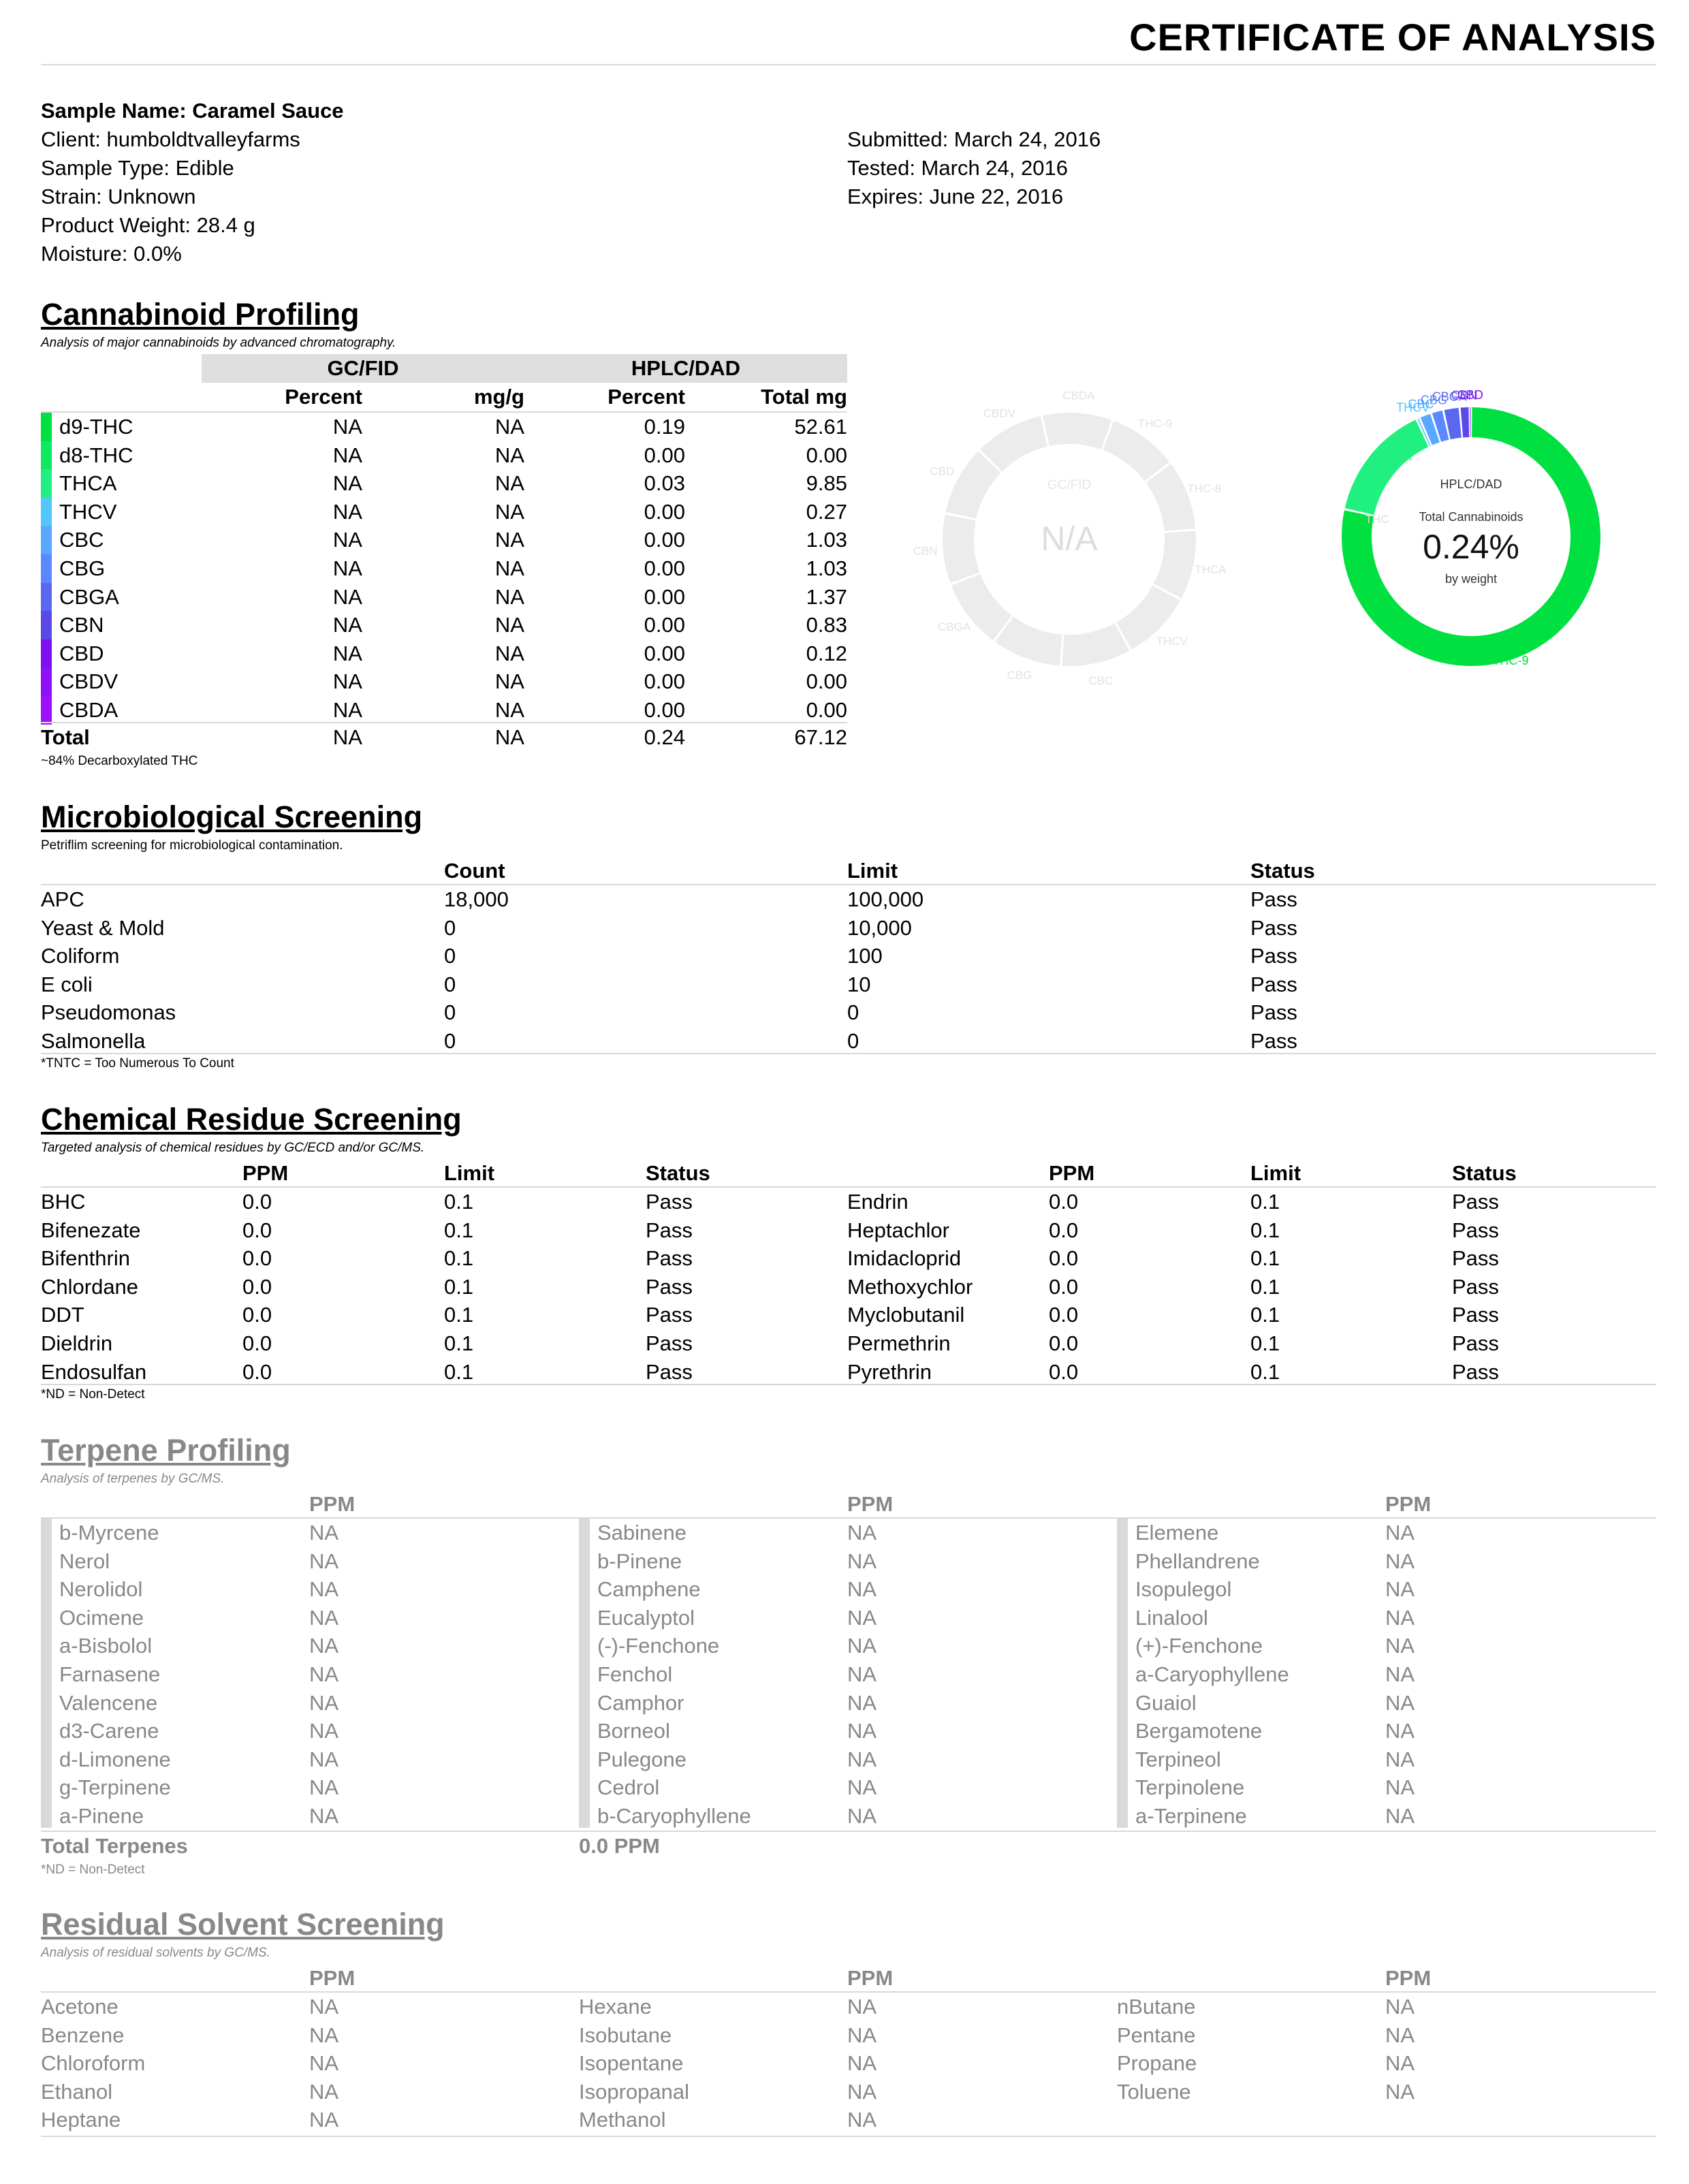  What do you see at coordinates (634, 2091) in the screenshot?
I see `solvent-name: Isopropanal` at bounding box center [634, 2091].